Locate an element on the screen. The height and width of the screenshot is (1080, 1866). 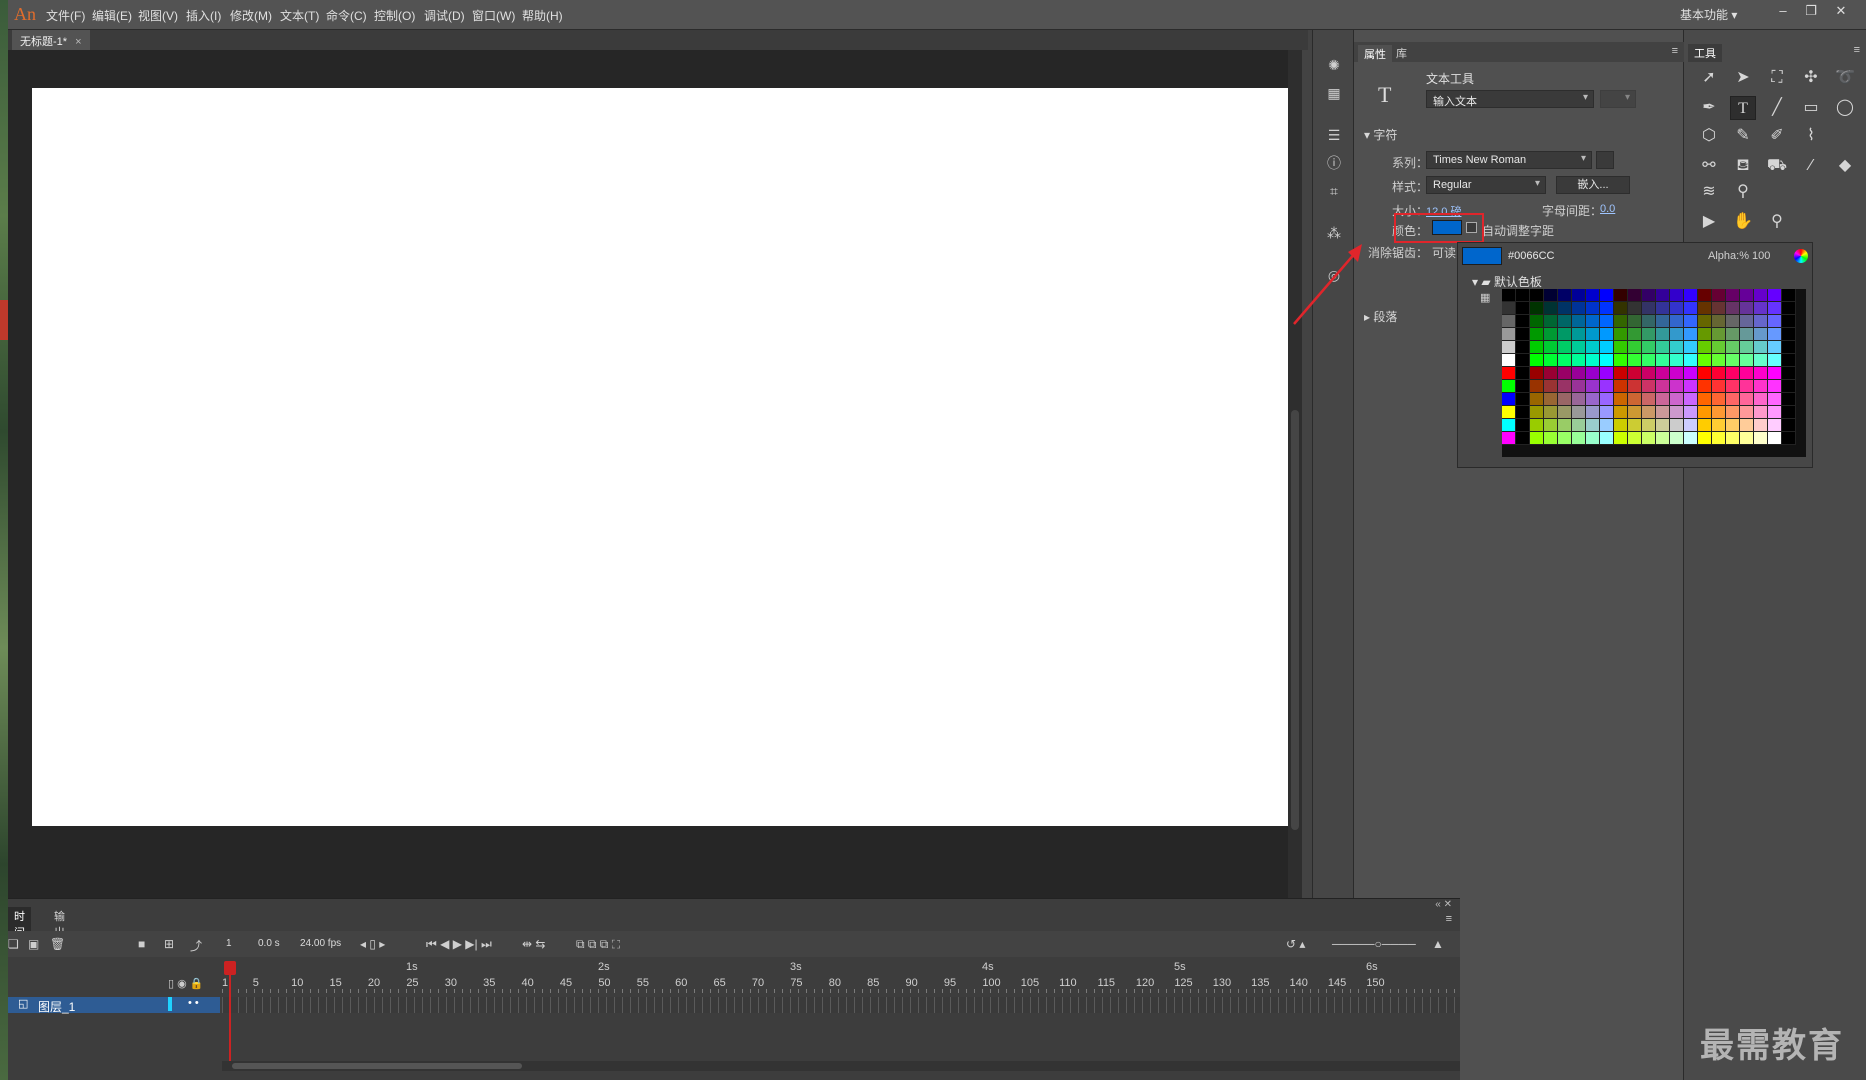
rectangle-tool-icon: ▭ is located at coordinates (1811, 108).